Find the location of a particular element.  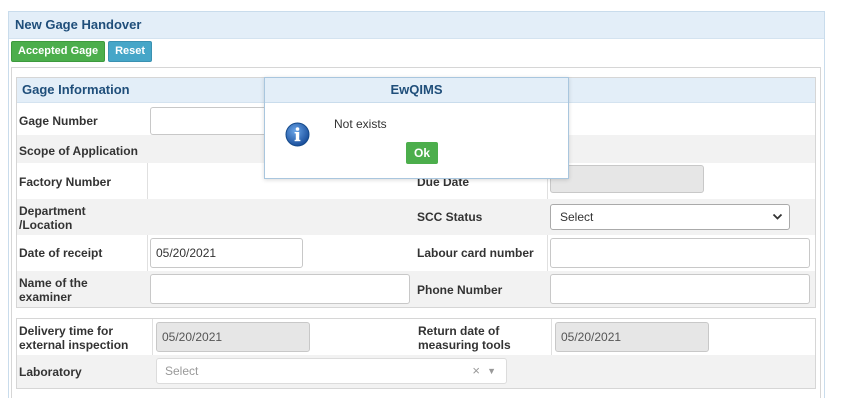

laboratory-label: Laboratory is located at coordinates (50, 372).